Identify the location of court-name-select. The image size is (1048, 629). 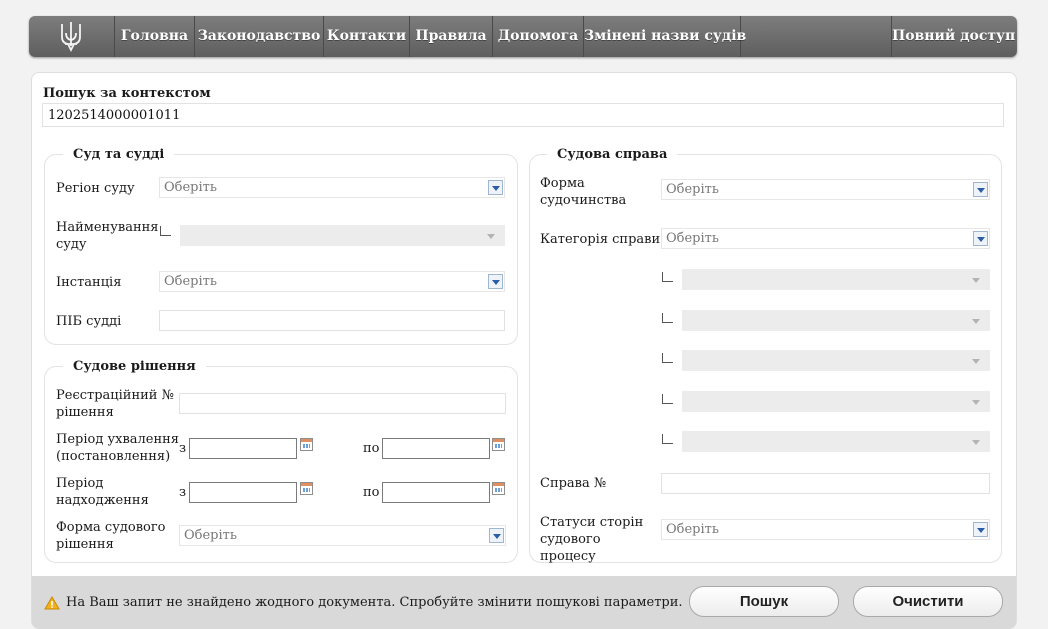
(342, 235).